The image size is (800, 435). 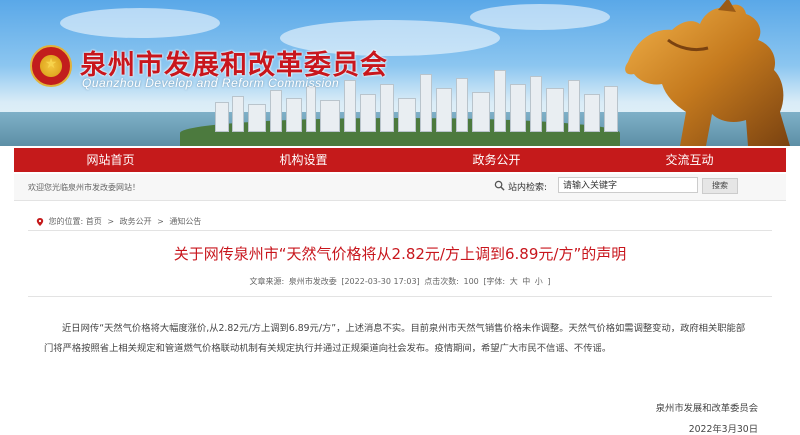 What do you see at coordinates (720, 186) in the screenshot?
I see `search-button: 搜索` at bounding box center [720, 186].